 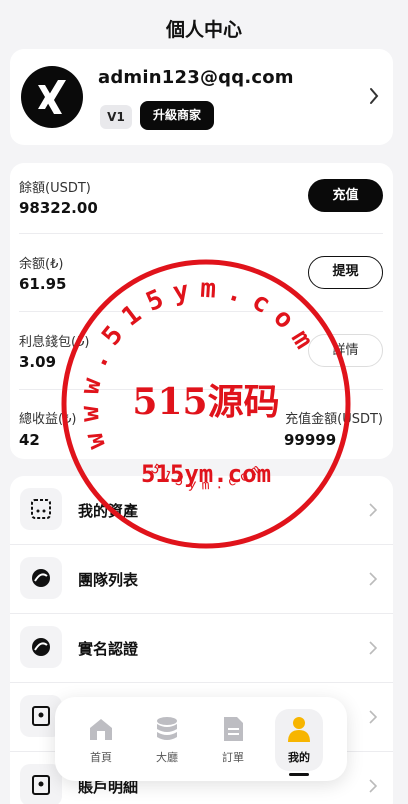 What do you see at coordinates (167, 757) in the screenshot?
I see `nav-label: 大廳` at bounding box center [167, 757].